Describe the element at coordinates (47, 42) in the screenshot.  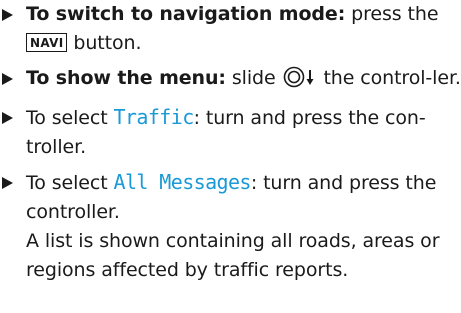
I see `navi-key-label: NAVI` at that location.